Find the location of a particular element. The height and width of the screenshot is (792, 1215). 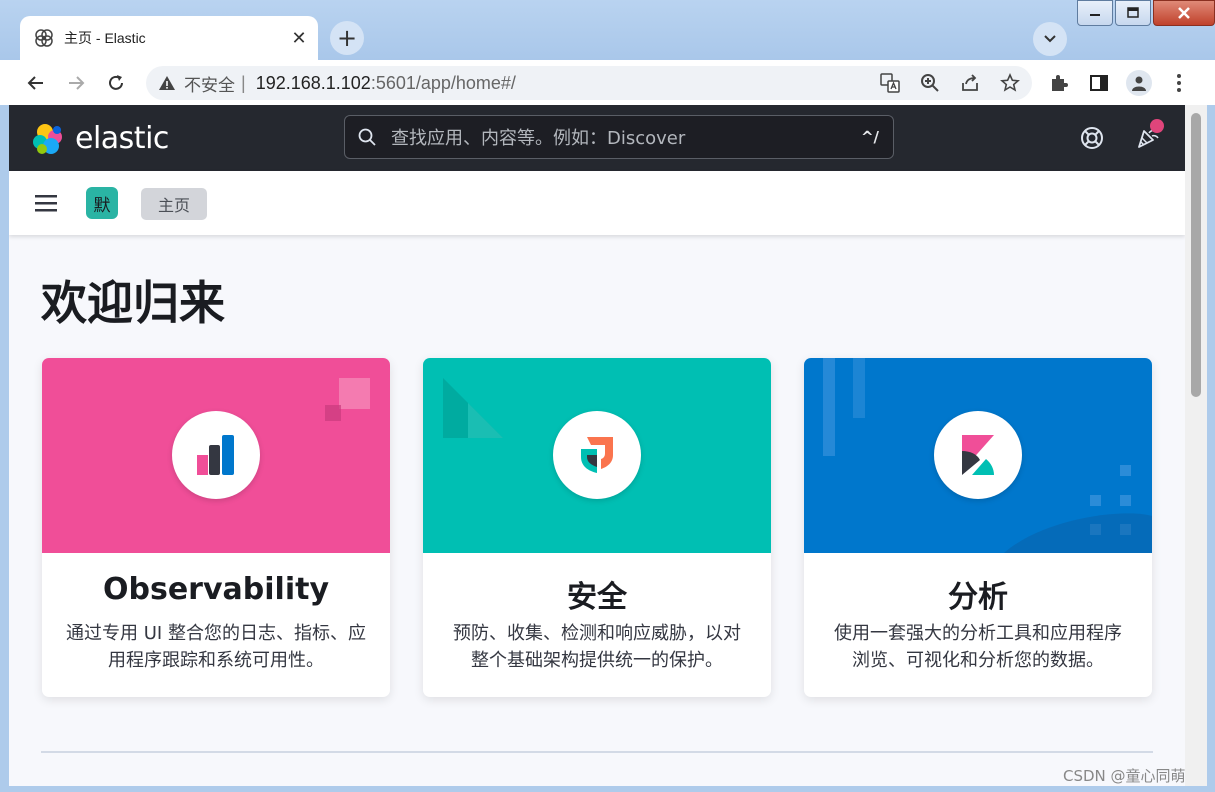

elastic-favicon-icon is located at coordinates (44, 38).